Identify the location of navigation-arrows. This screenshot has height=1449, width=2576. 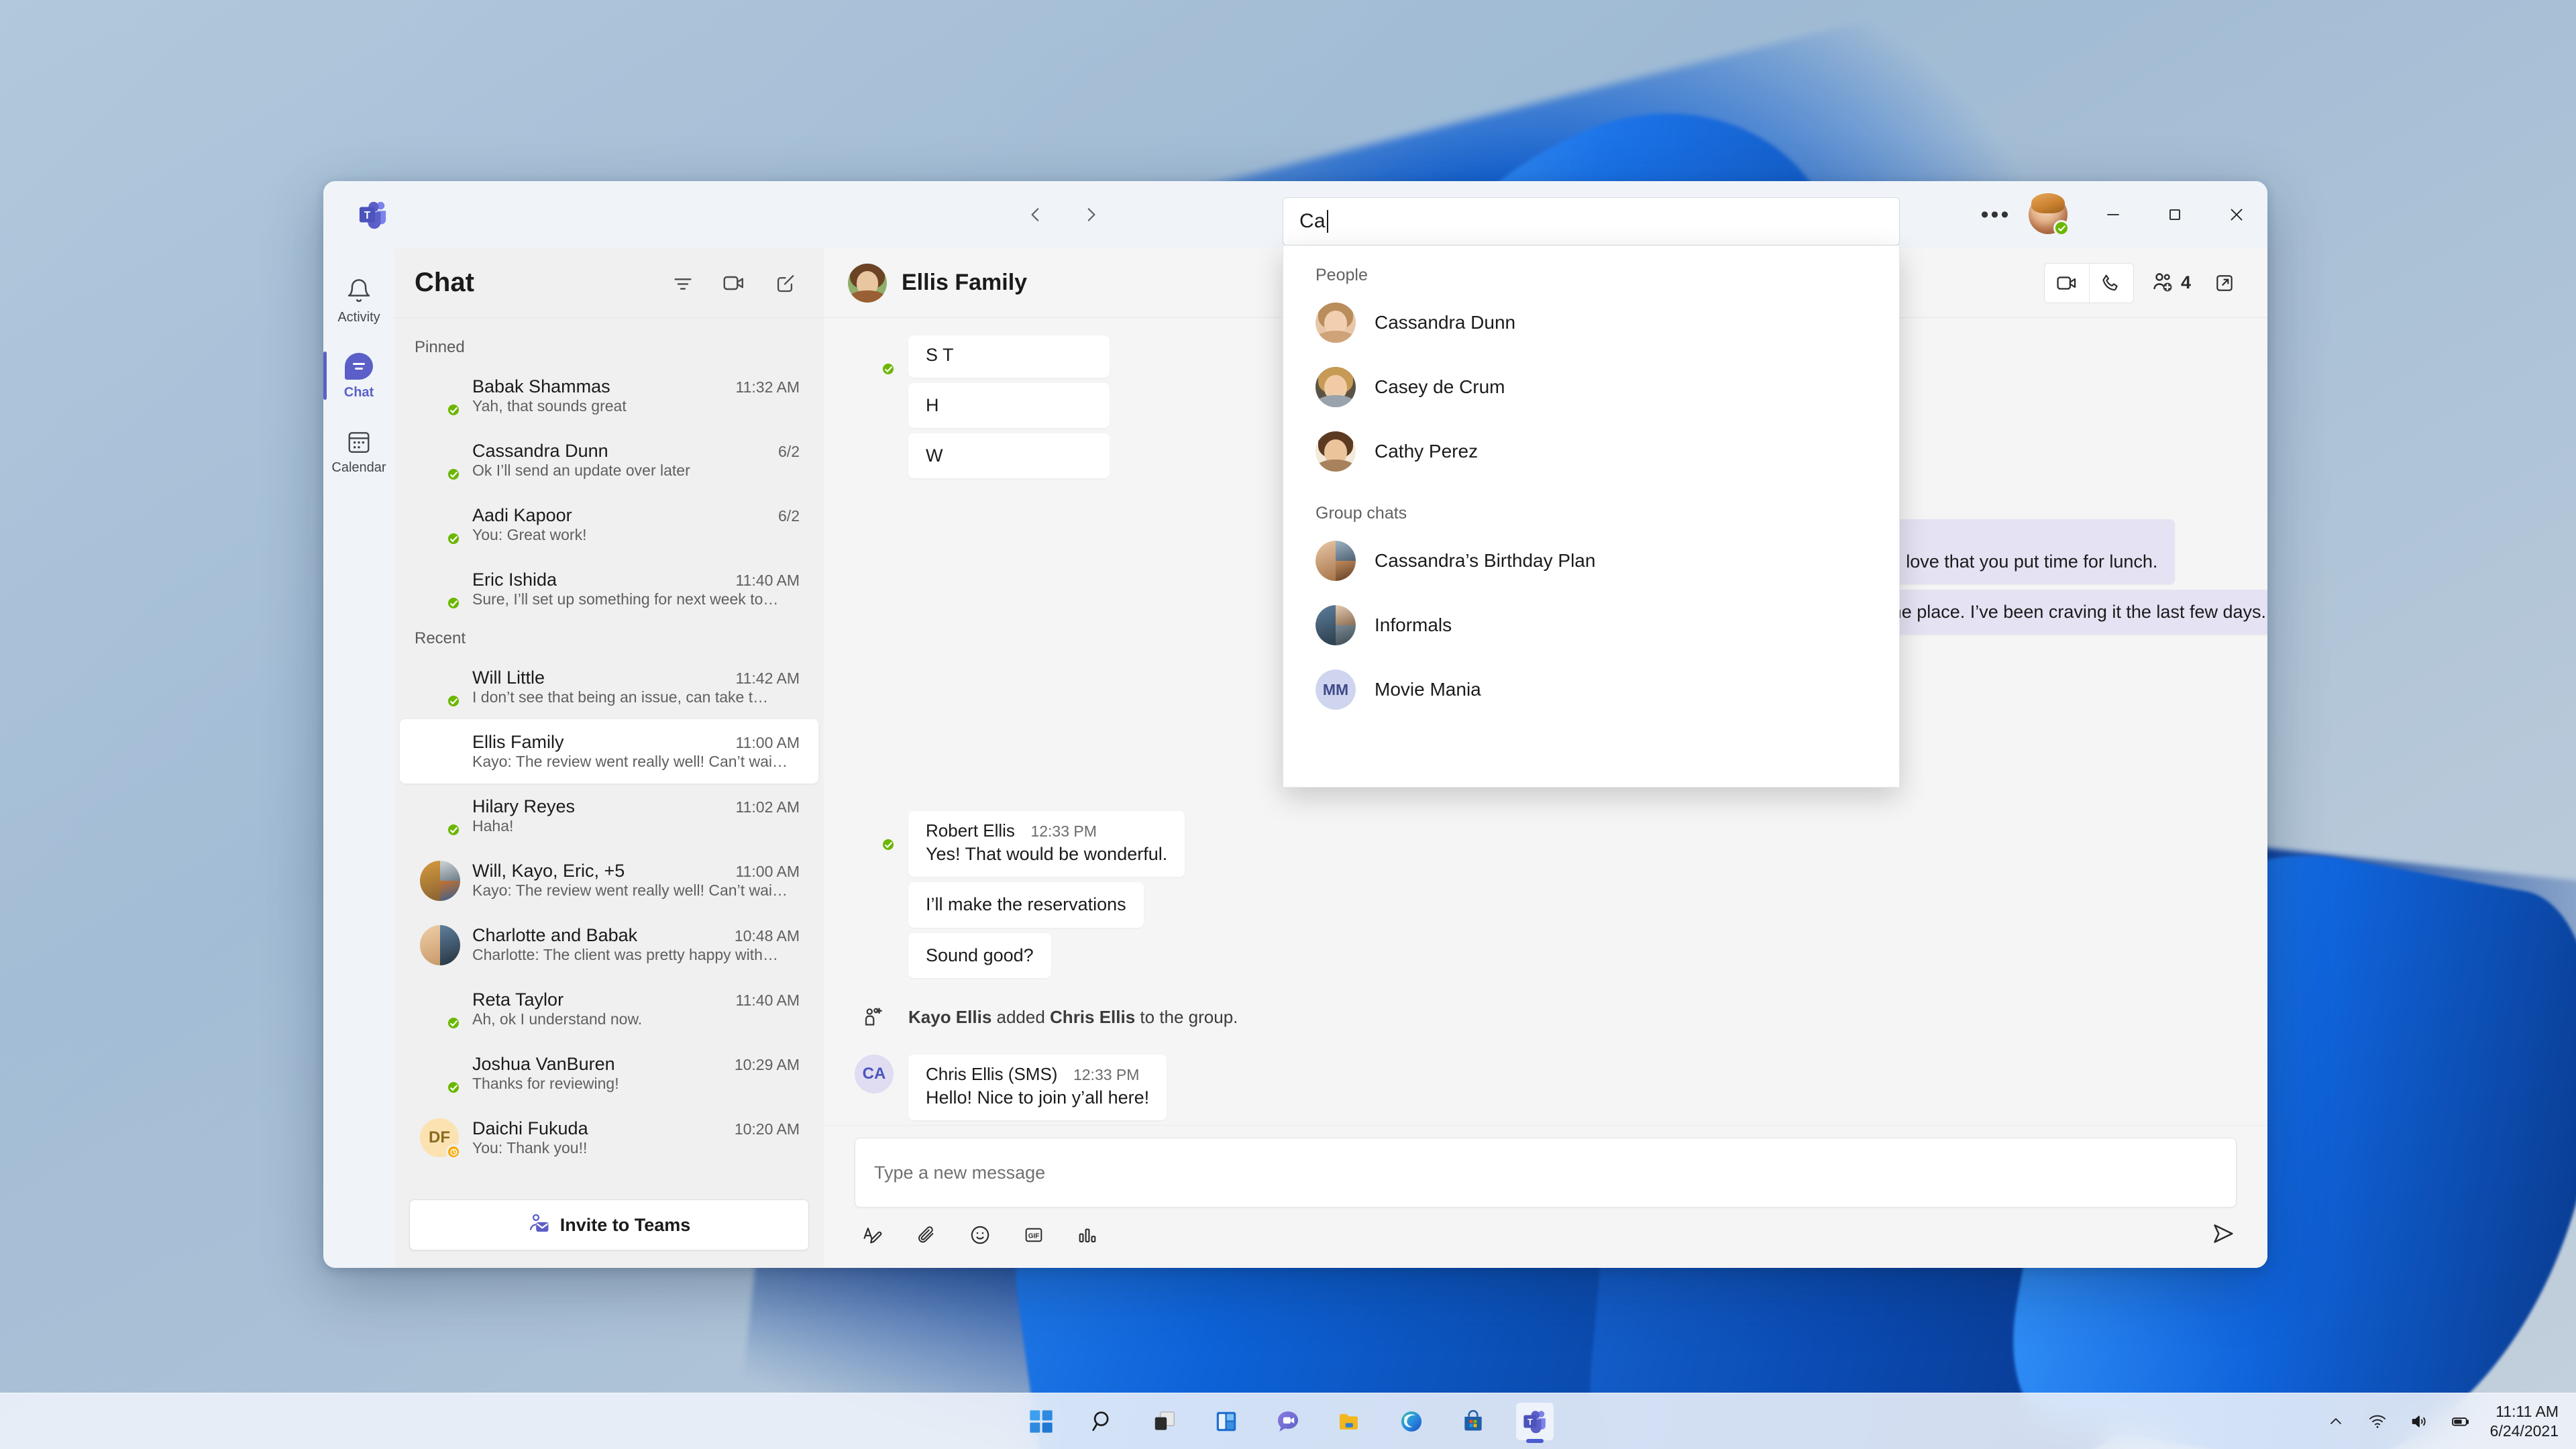
(1063, 214).